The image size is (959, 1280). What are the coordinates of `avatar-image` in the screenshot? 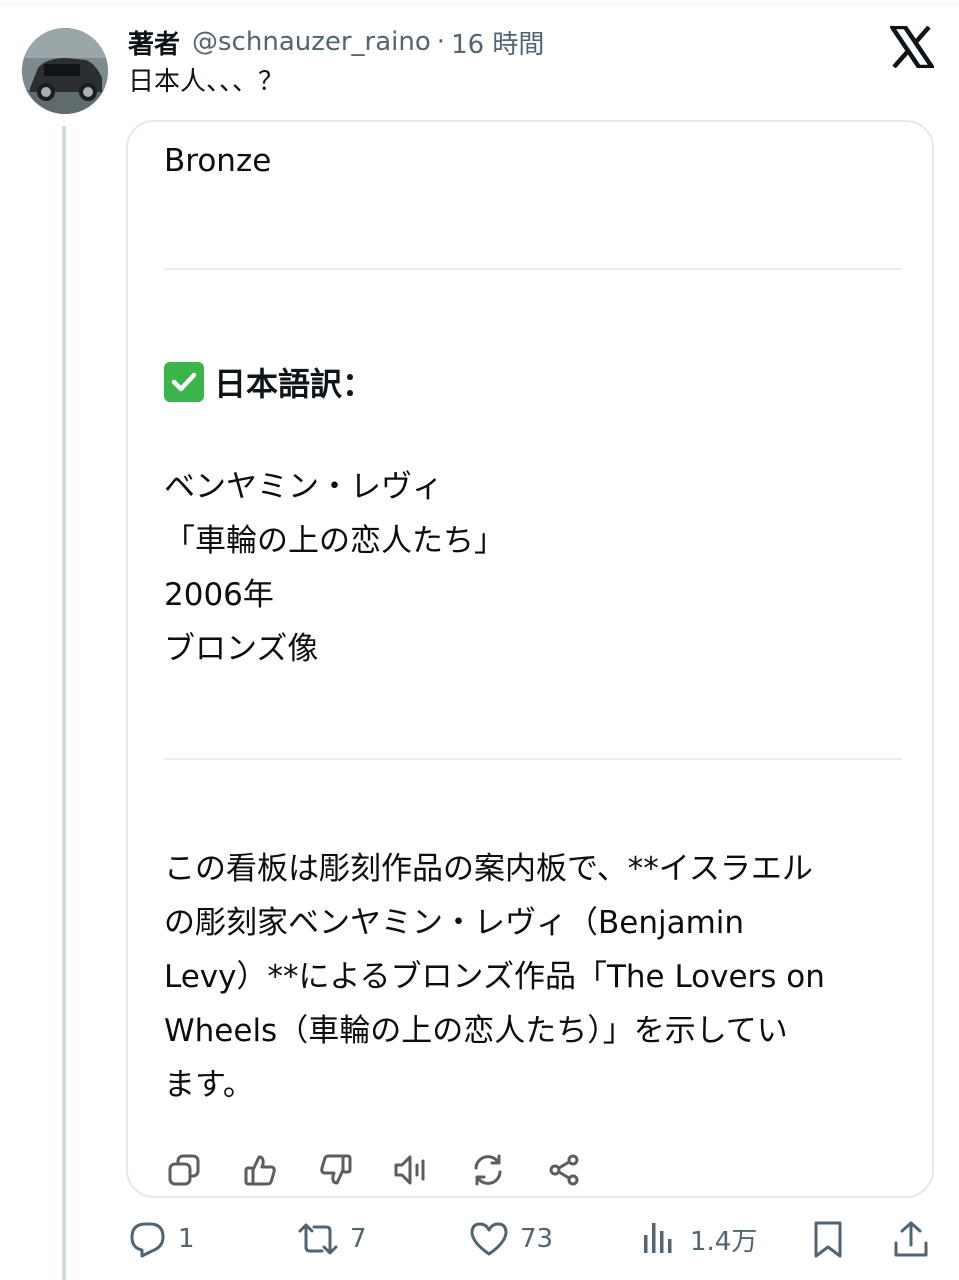 It's located at (65, 71).